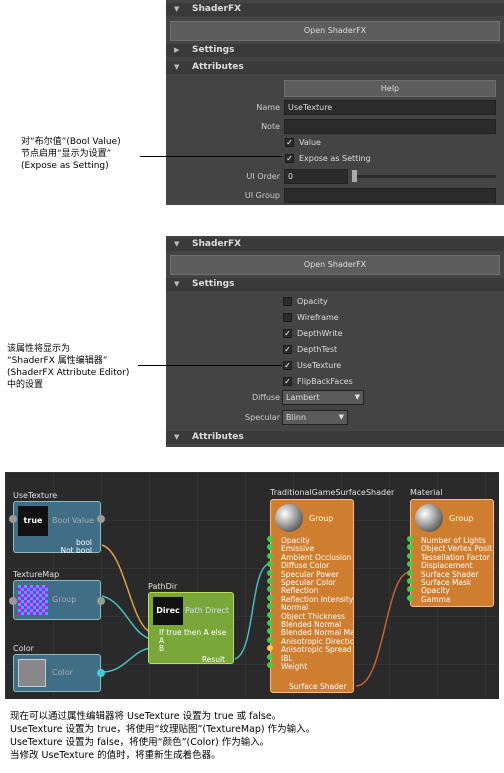  I want to click on color-swatch, so click(32, 673).